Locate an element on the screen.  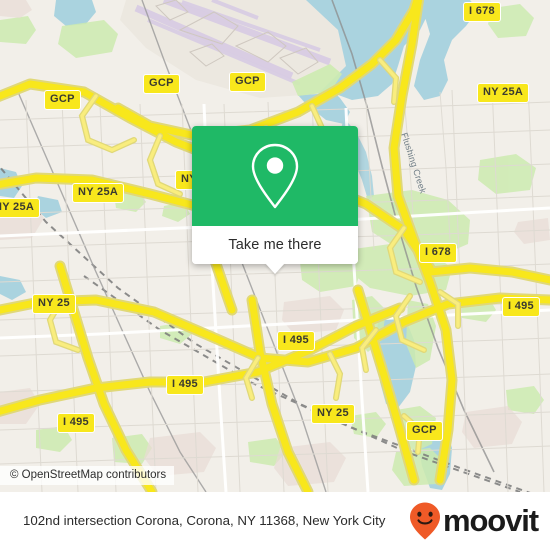
popup-body: Take me there is located at coordinates (275, 250).